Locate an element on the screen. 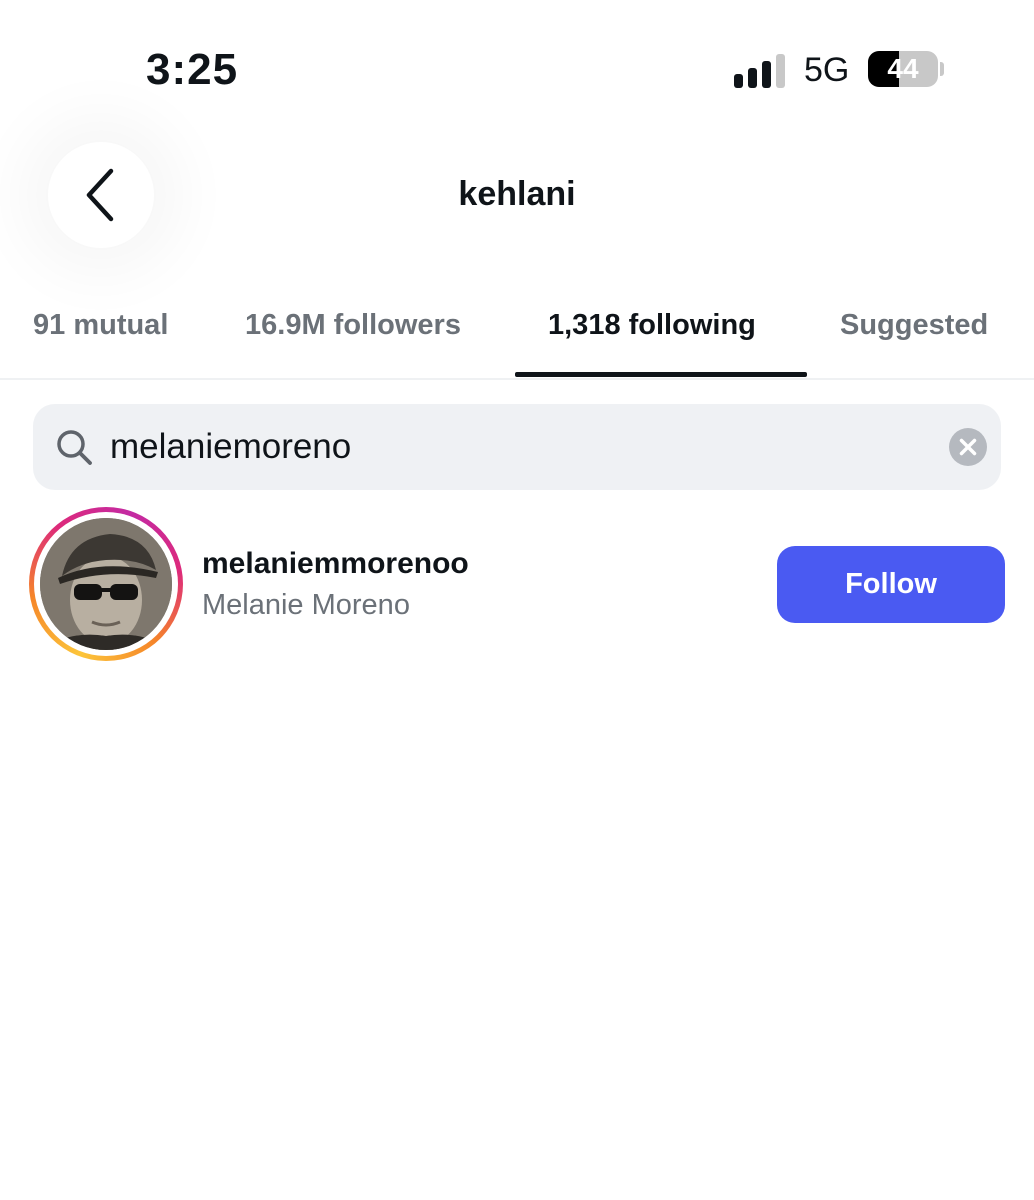 The height and width of the screenshot is (1200, 1034). tab-following: 1,318 following is located at coordinates (652, 339).